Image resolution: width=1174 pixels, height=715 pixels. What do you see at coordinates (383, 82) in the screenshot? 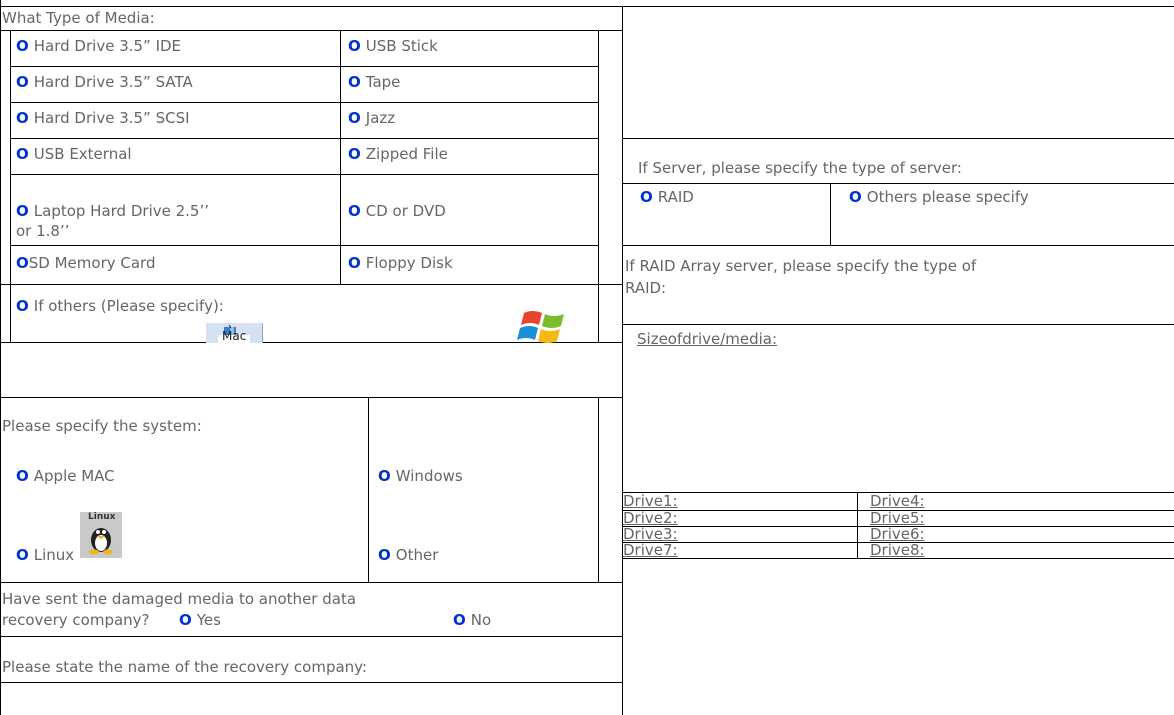
I see `option-label: Tape` at bounding box center [383, 82].